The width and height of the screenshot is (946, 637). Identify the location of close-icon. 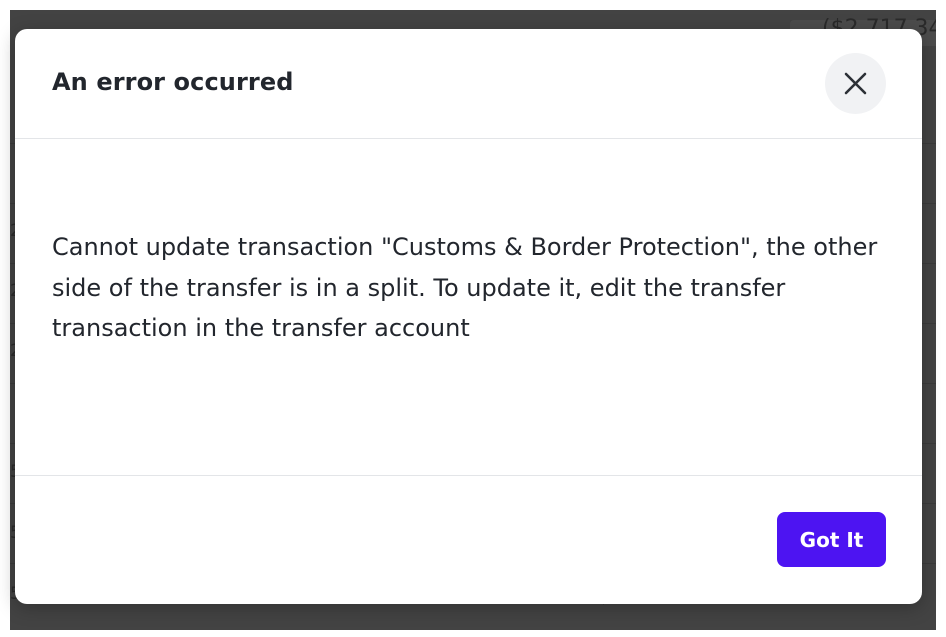
(855, 83).